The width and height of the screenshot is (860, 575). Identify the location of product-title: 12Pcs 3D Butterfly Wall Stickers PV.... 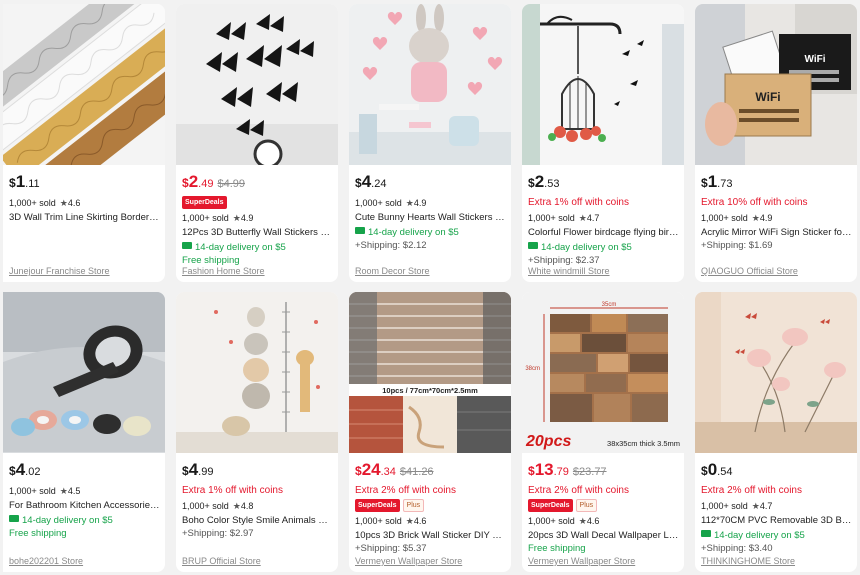
(258, 232).